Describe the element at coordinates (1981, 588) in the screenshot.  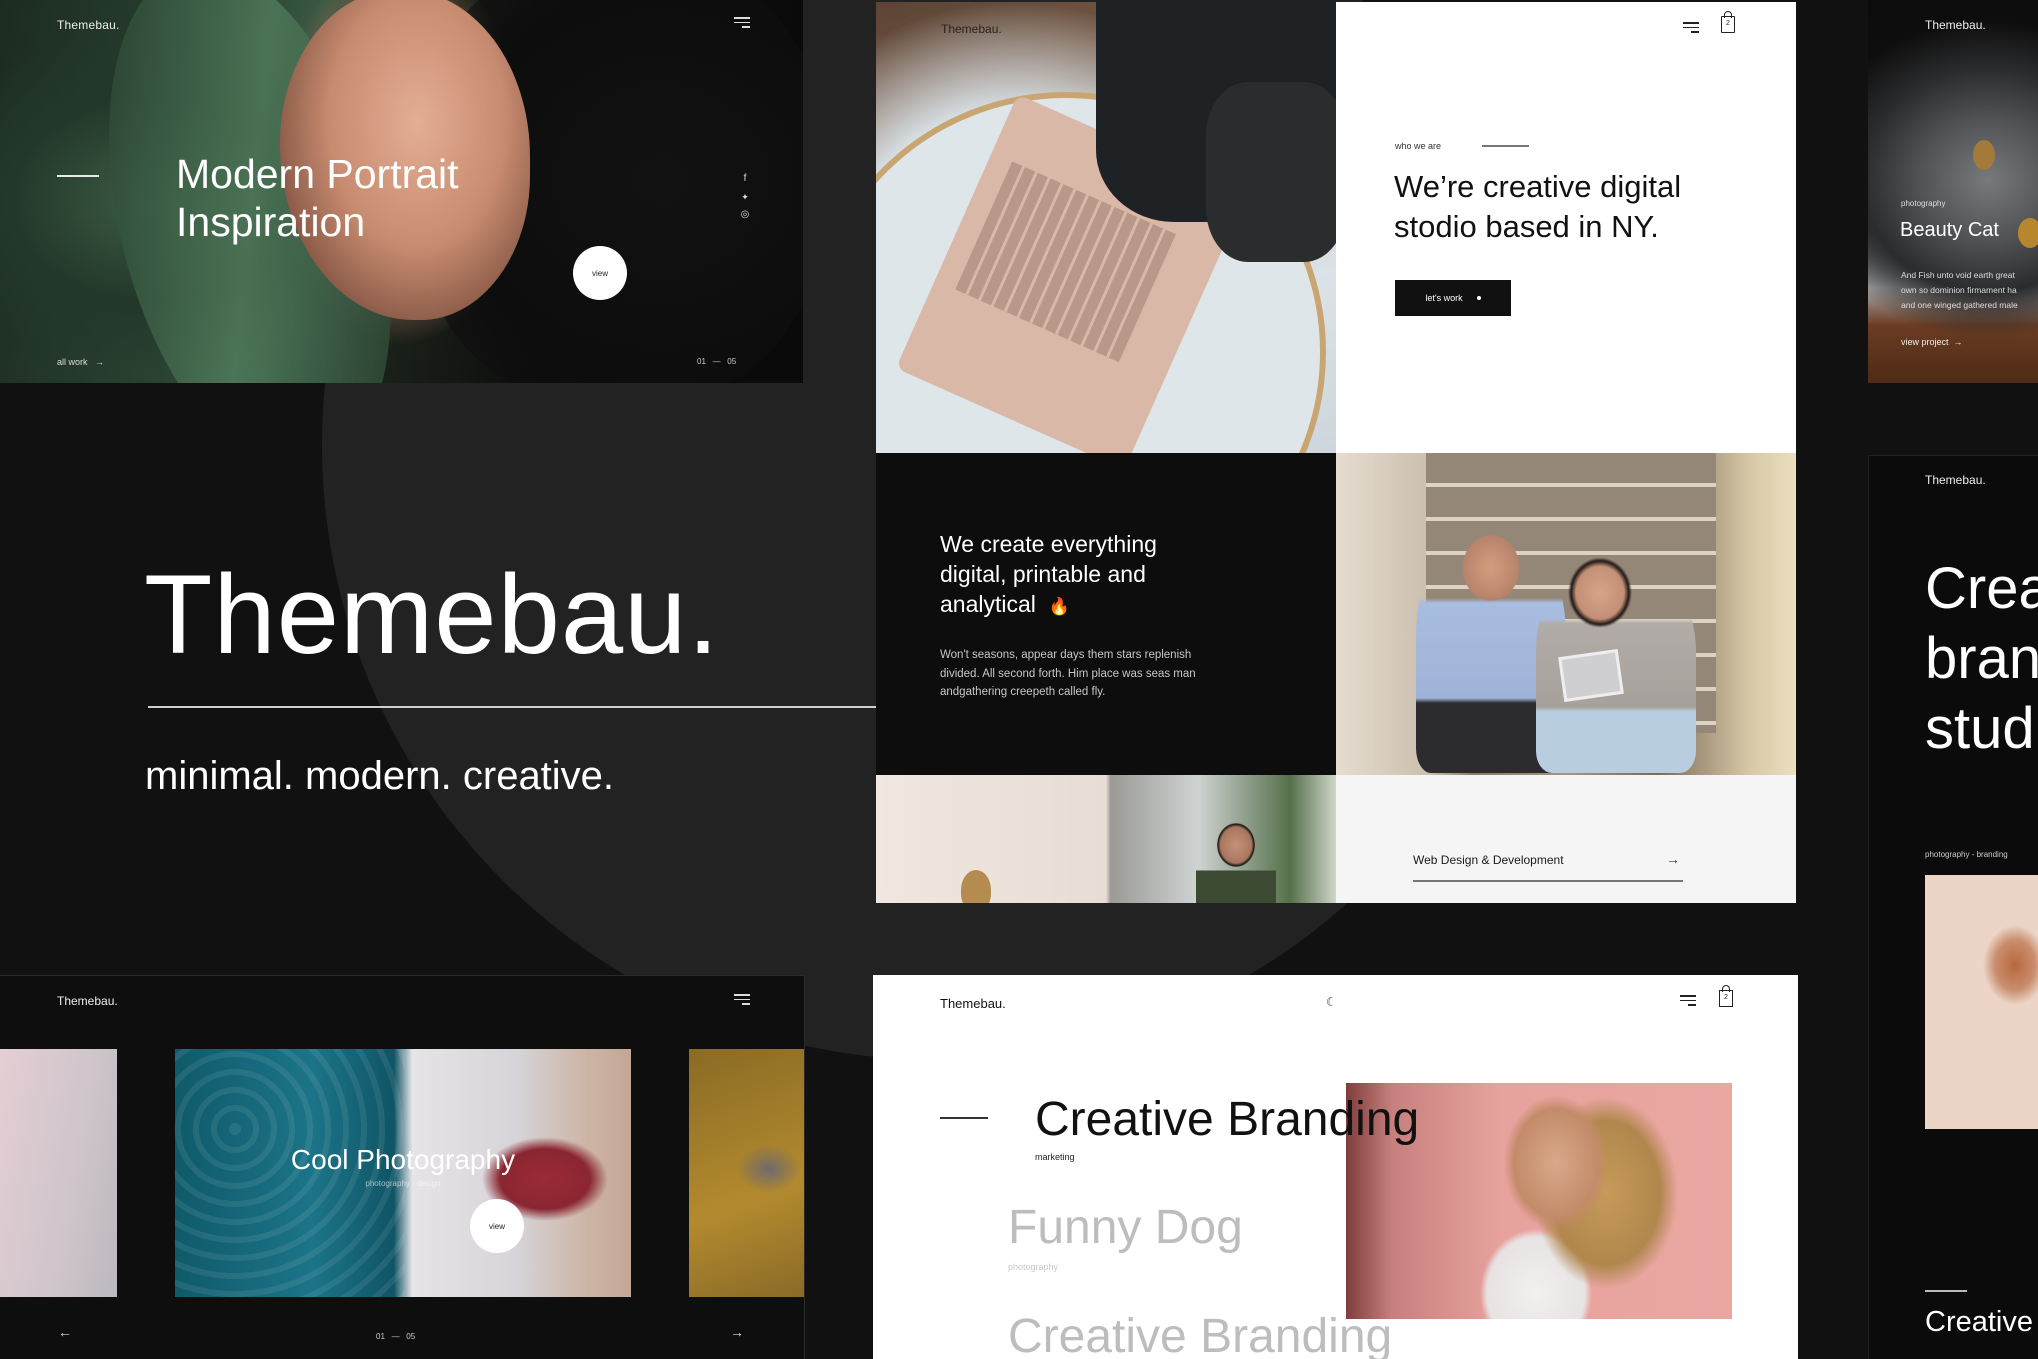
I see `headline-line: Crea` at that location.